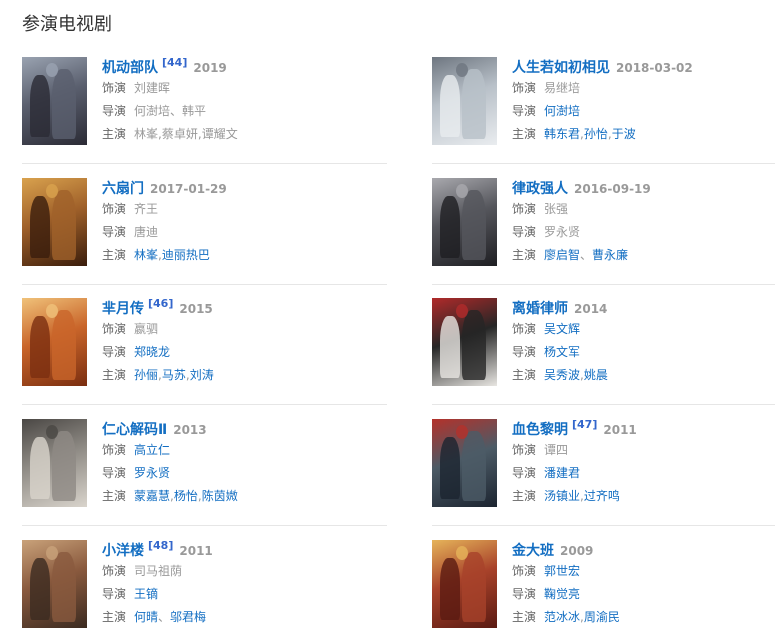 The height and width of the screenshot is (641, 775). I want to click on series-title-link: 律政强人, so click(540, 189).